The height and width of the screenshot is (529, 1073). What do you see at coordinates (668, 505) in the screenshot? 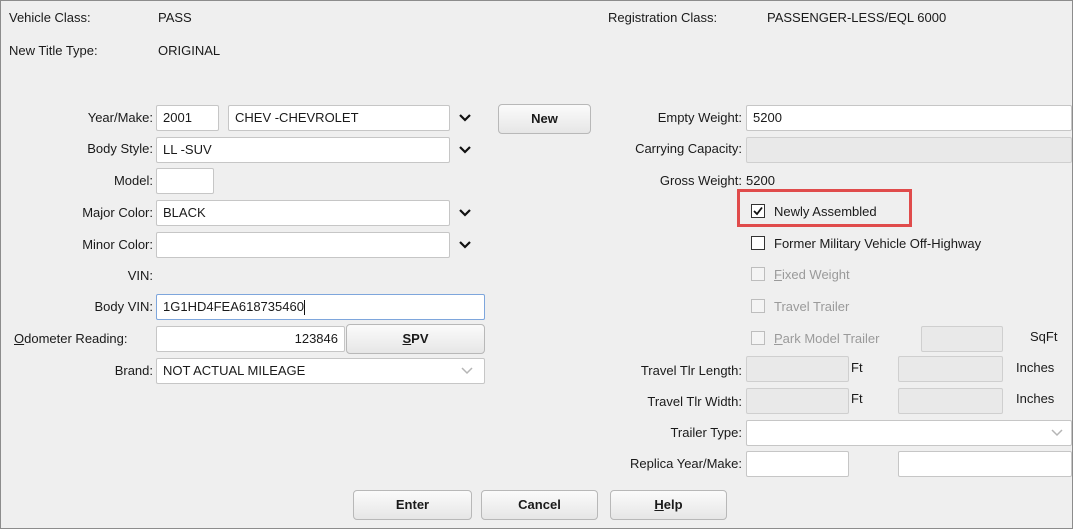
I see `help-button: Help` at bounding box center [668, 505].